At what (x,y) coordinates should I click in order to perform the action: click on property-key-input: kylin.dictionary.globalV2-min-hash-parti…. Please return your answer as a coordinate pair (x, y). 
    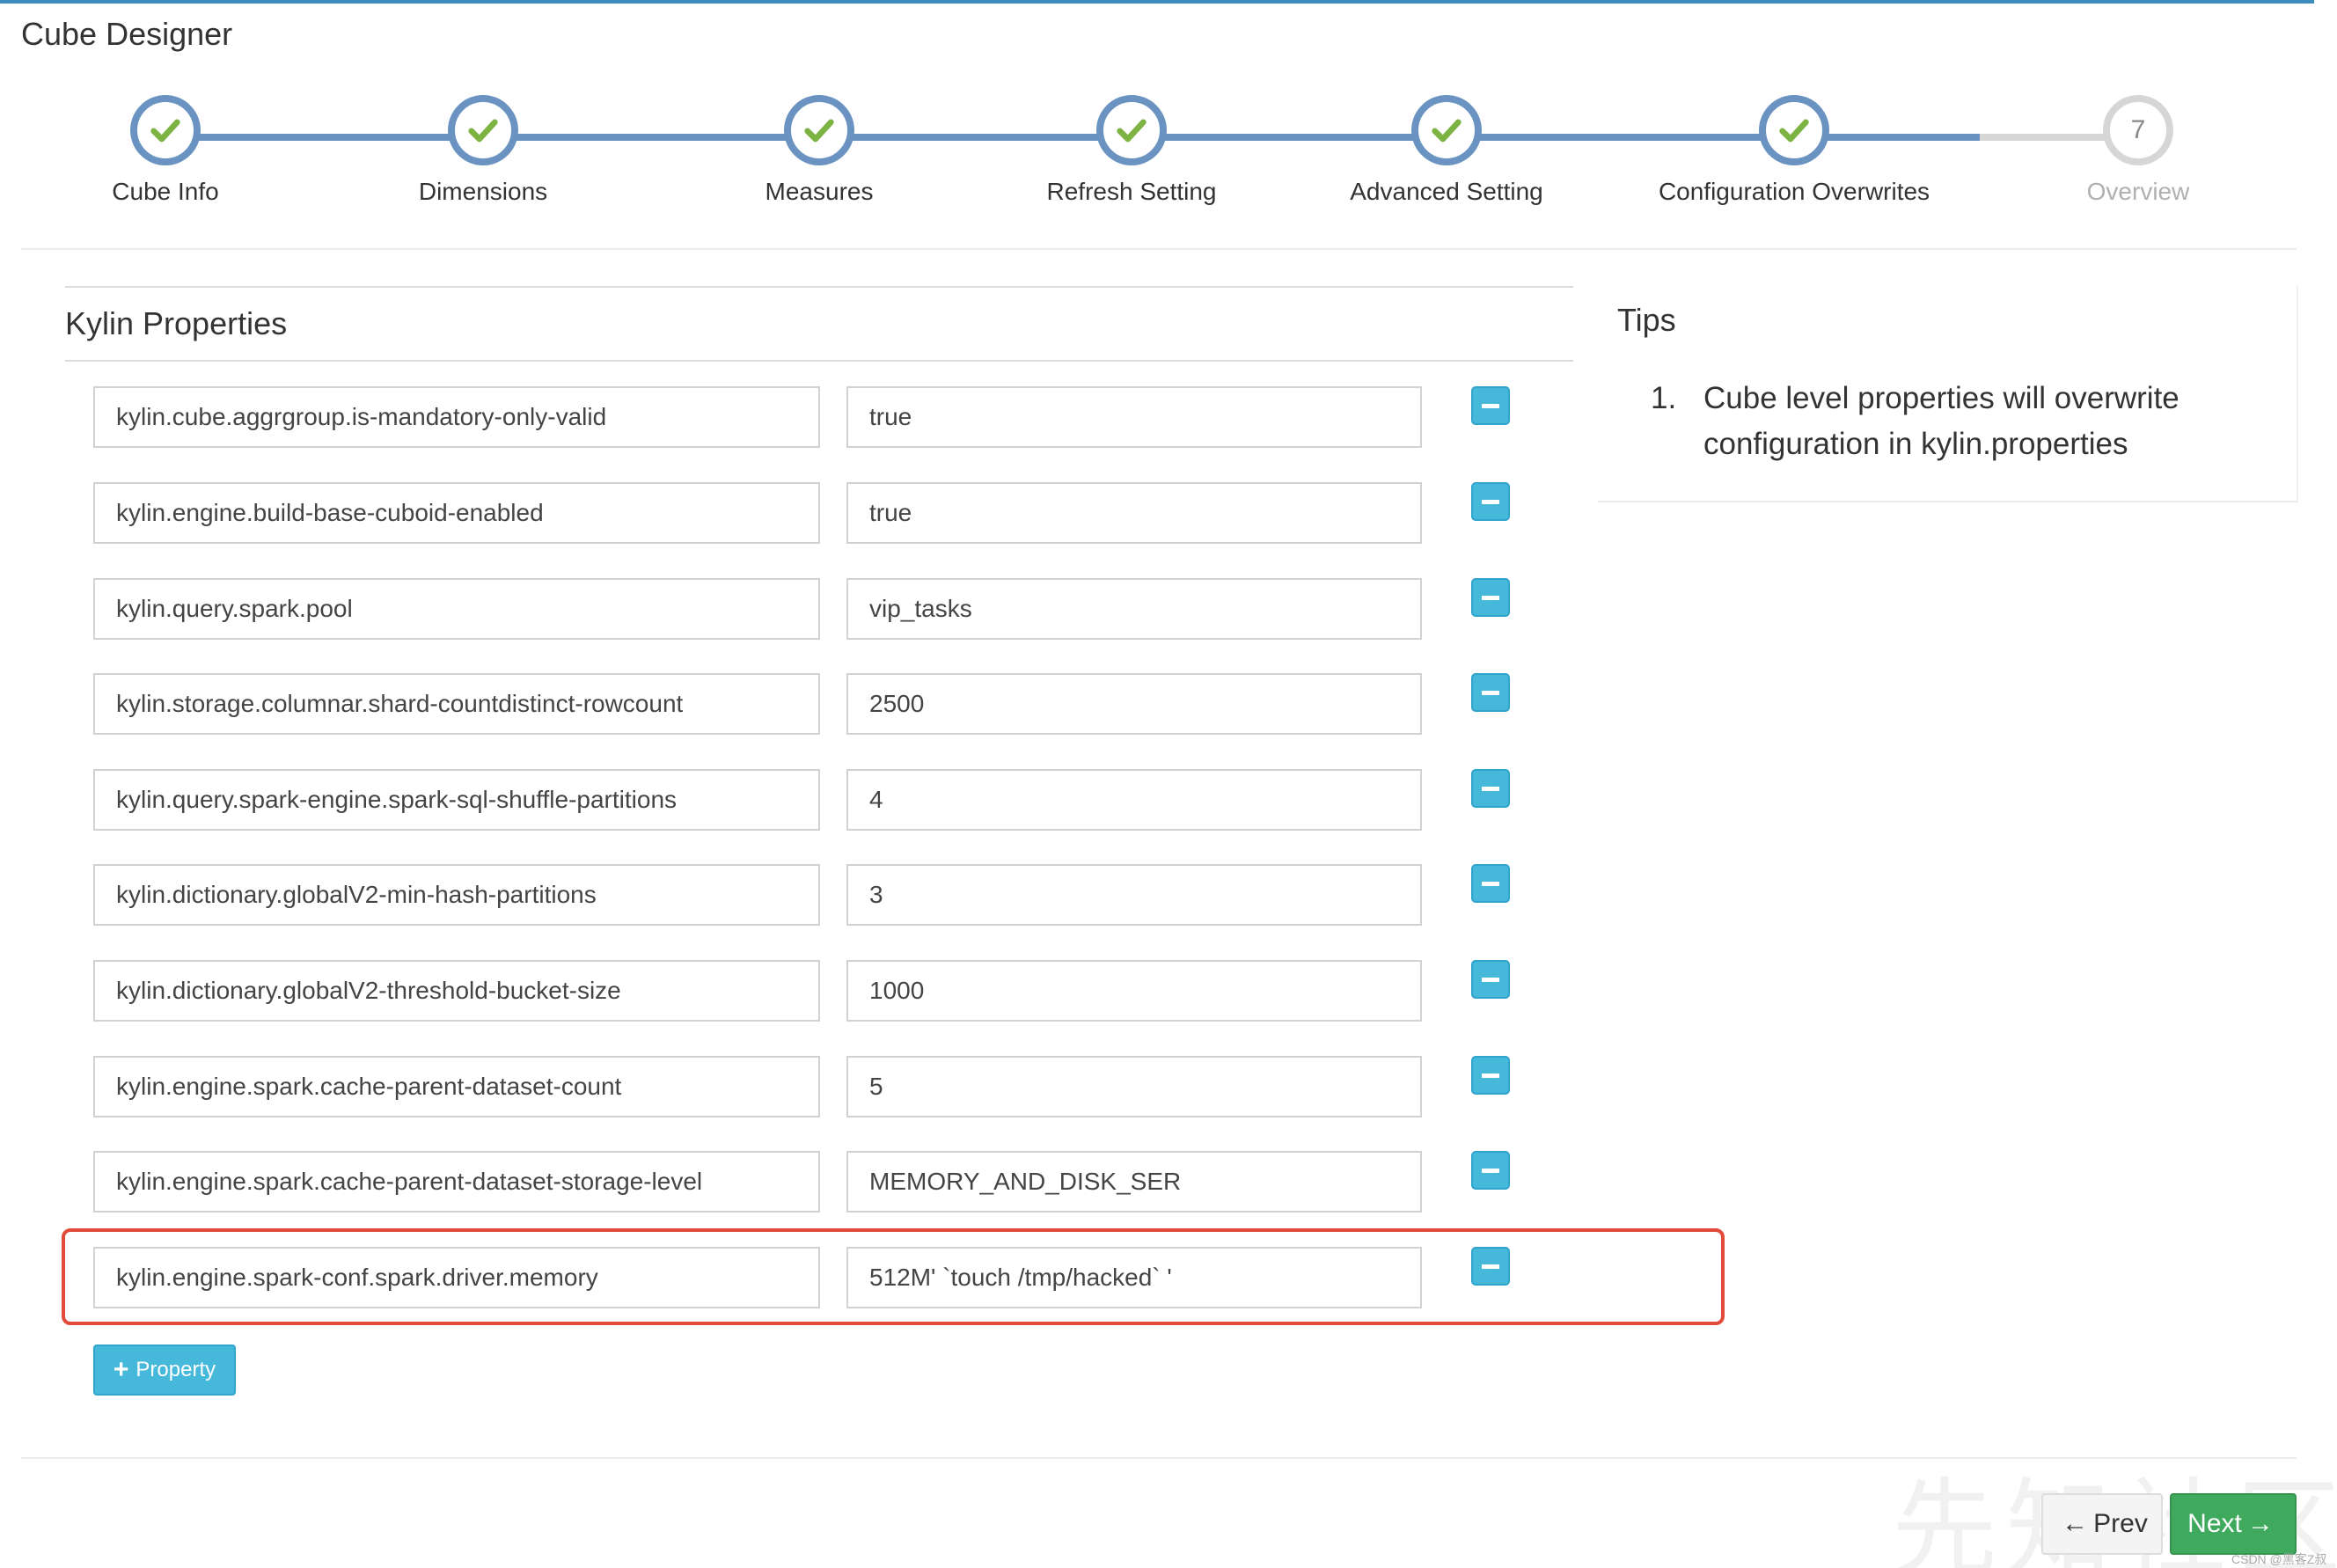
    Looking at the image, I should click on (456, 895).